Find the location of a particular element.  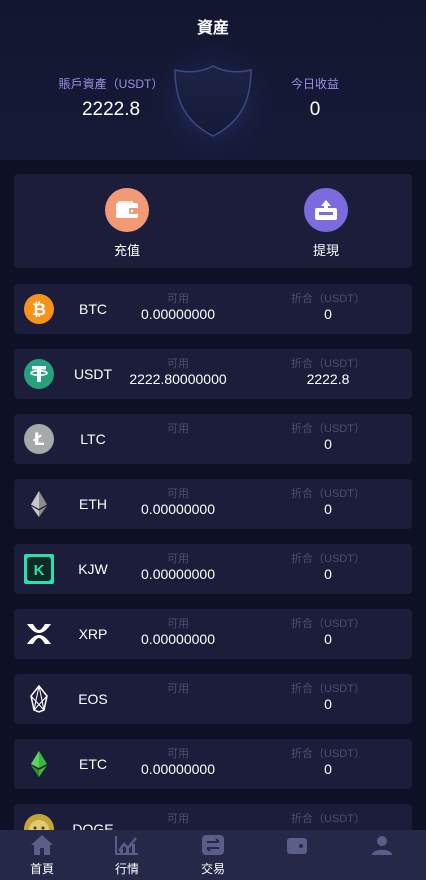

nav-home-label: 首頁 is located at coordinates (41, 869).